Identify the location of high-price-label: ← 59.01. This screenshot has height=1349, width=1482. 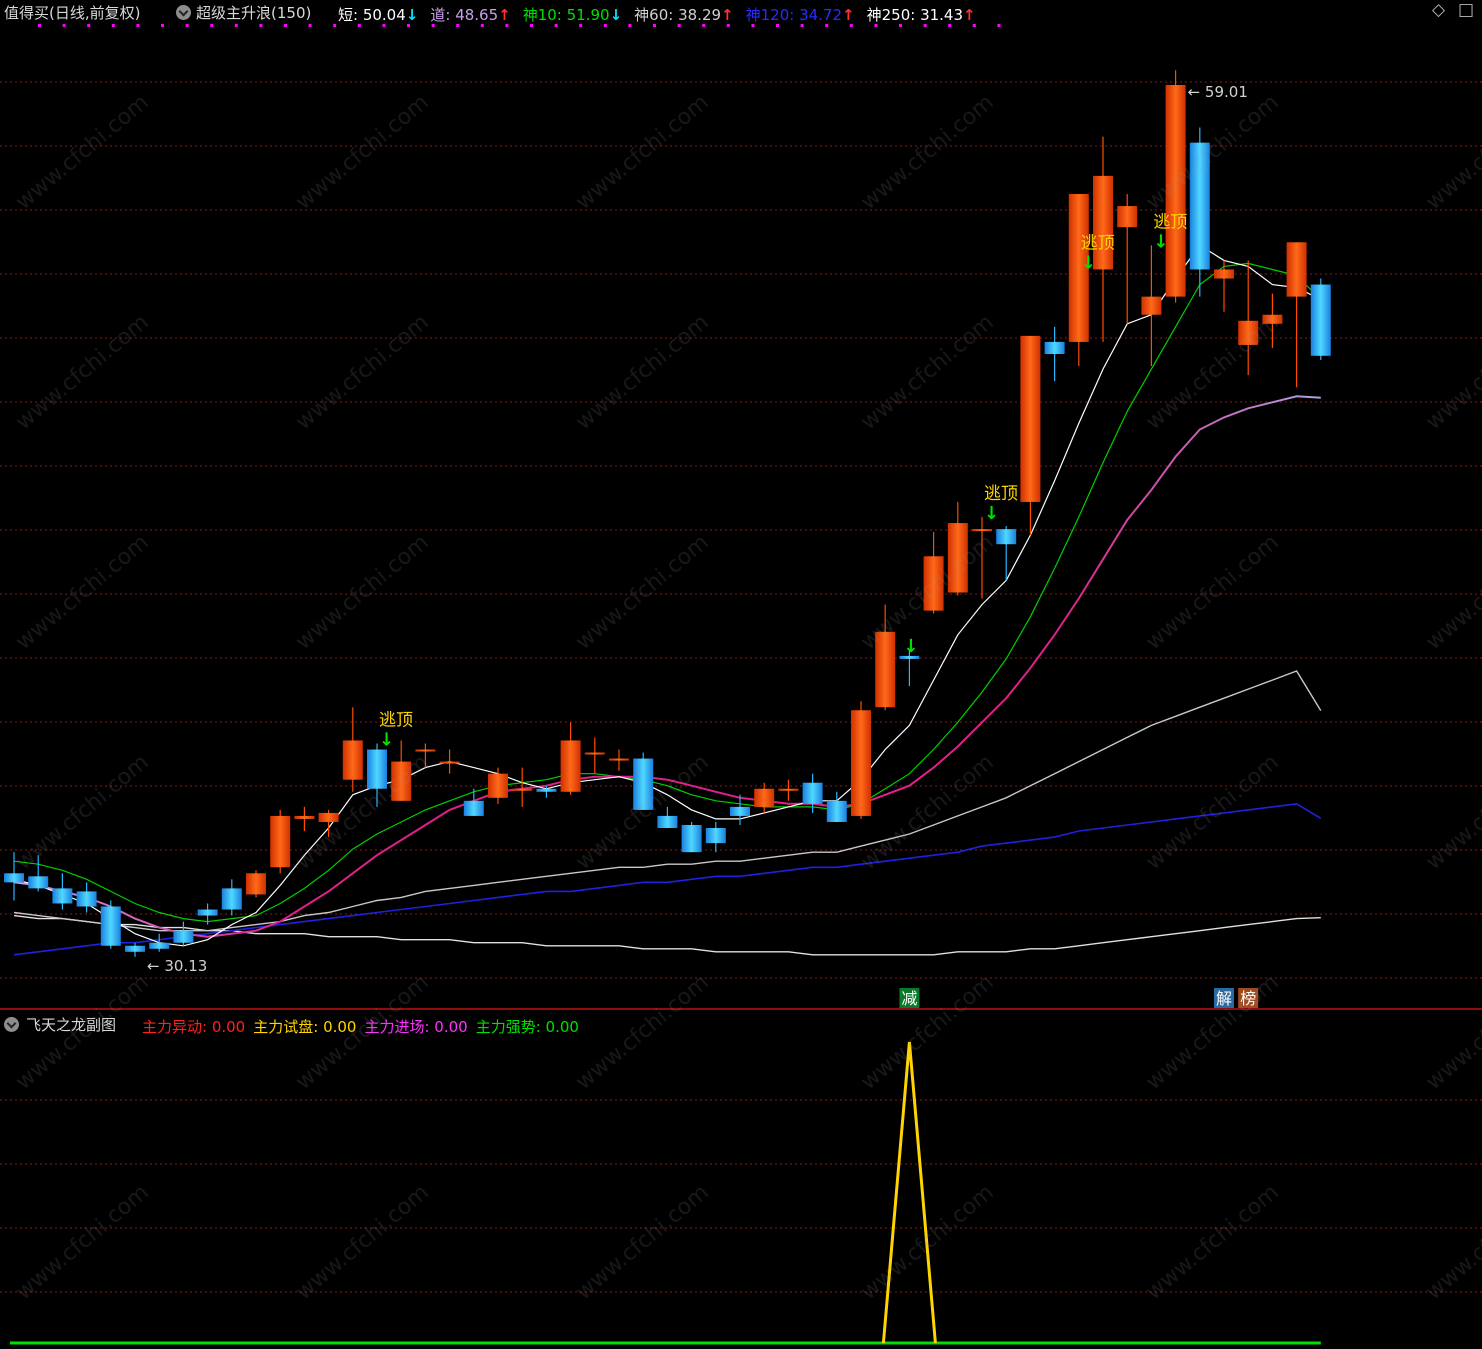
(1218, 92).